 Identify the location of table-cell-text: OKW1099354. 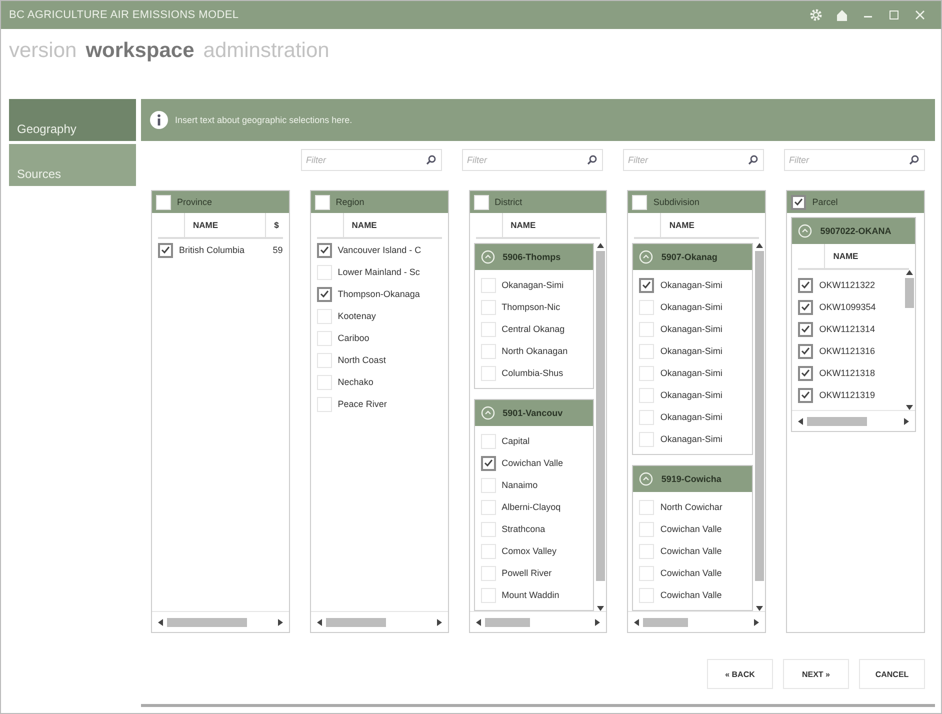
(848, 307).